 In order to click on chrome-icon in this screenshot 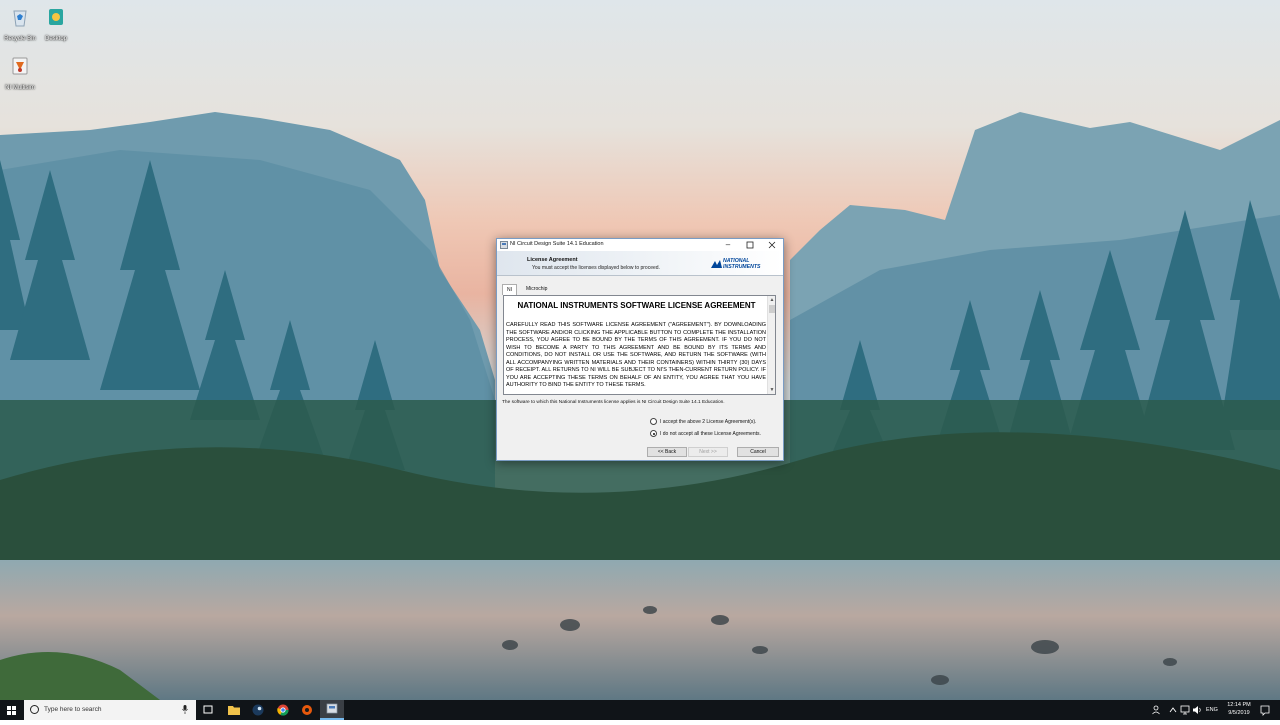, I will do `click(283, 710)`.